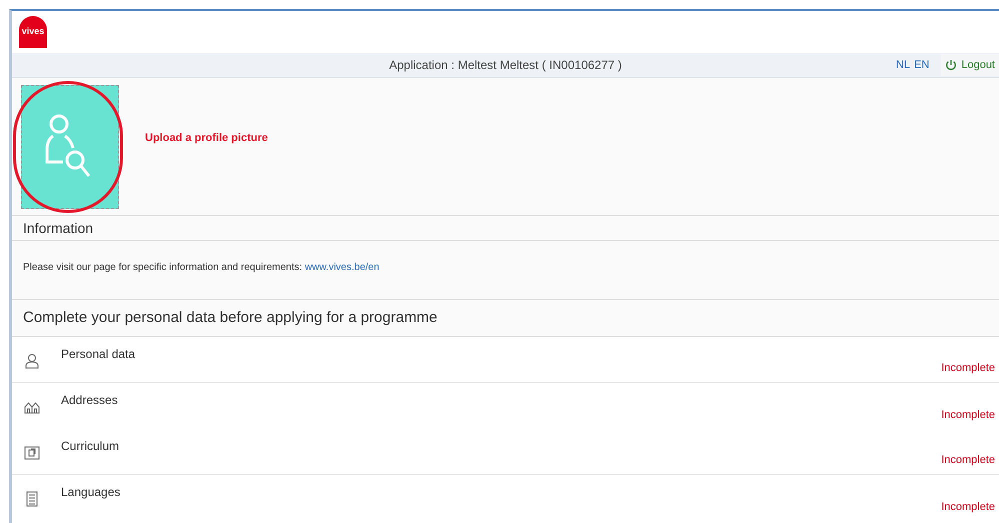 The width and height of the screenshot is (999, 523). What do you see at coordinates (970, 65) in the screenshot?
I see `logout-button: Logout` at bounding box center [970, 65].